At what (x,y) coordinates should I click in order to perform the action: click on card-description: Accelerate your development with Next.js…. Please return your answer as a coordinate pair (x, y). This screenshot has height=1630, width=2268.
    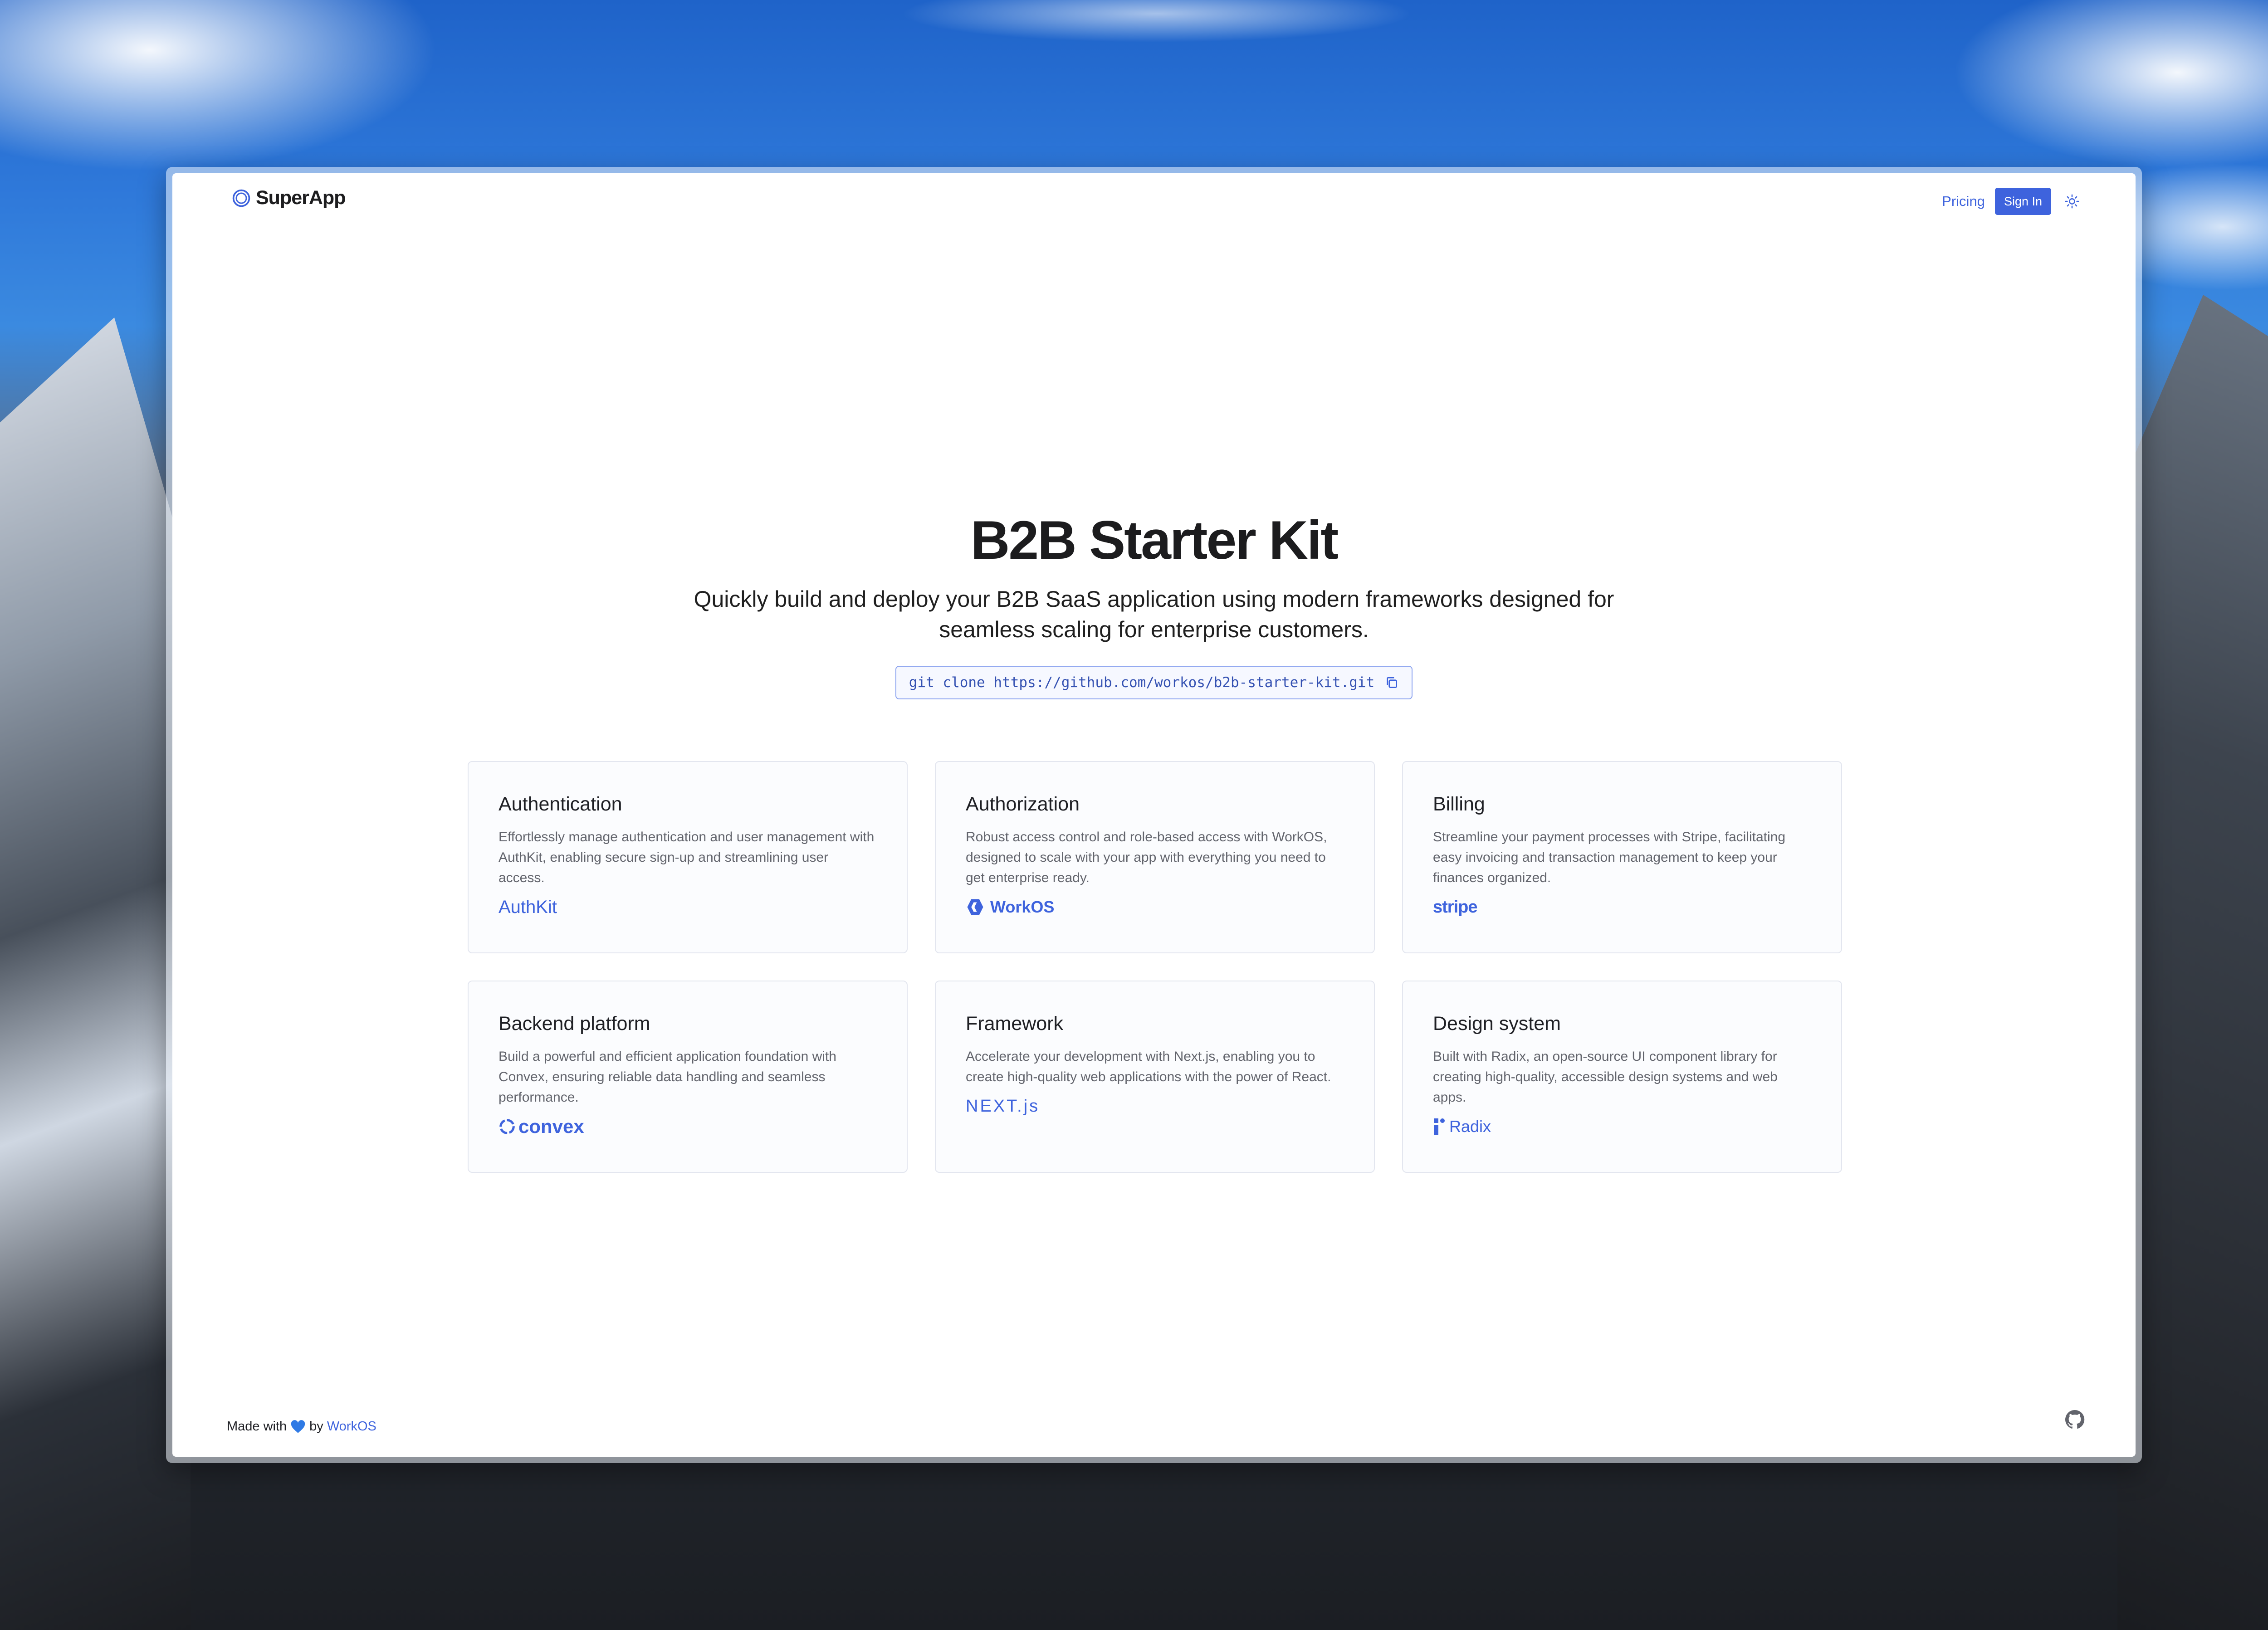
    Looking at the image, I should click on (1148, 1067).